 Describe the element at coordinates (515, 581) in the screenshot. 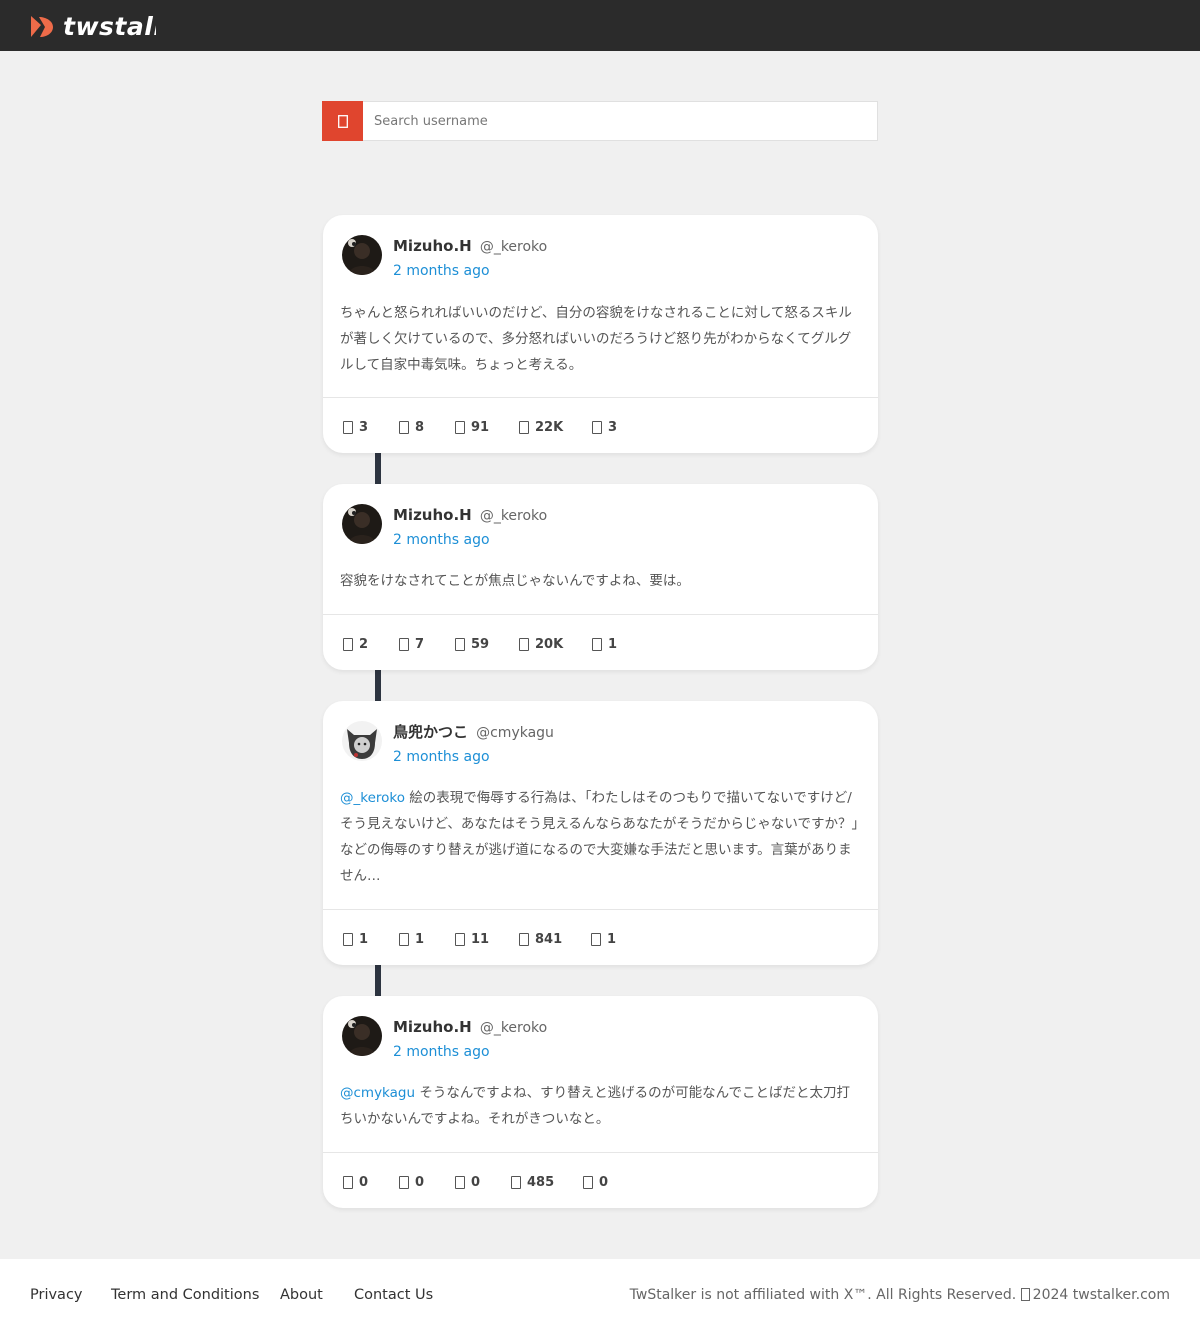

I see `tweet-body: 容貌をけなされてことが焦点じゃないんですよね、要は。` at that location.